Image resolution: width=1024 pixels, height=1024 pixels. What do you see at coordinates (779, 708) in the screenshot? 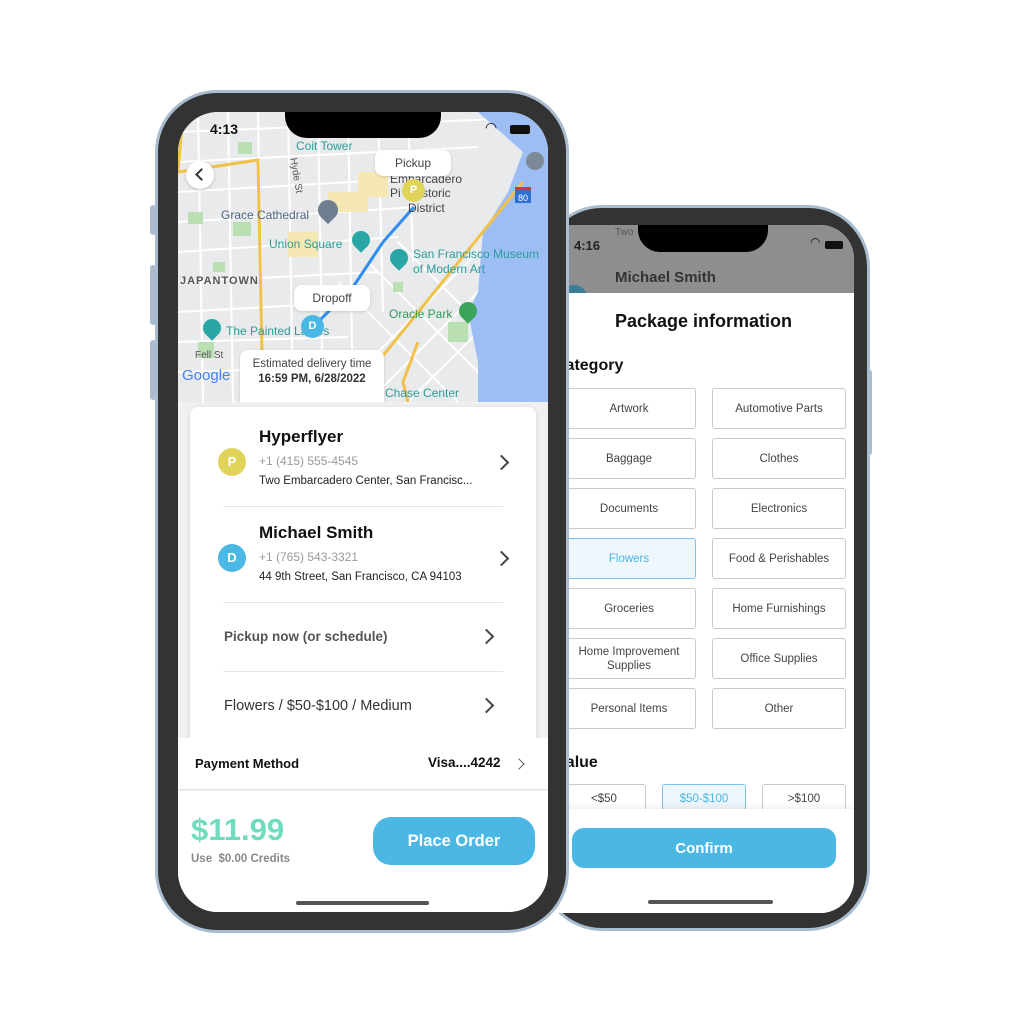
I see `category-option: Other` at bounding box center [779, 708].